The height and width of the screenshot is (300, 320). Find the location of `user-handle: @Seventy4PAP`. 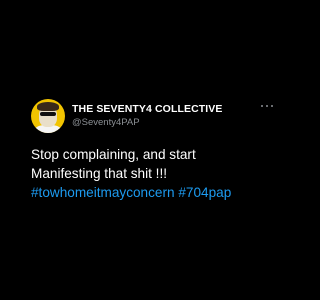

user-handle: @Seventy4PAP is located at coordinates (147, 123).